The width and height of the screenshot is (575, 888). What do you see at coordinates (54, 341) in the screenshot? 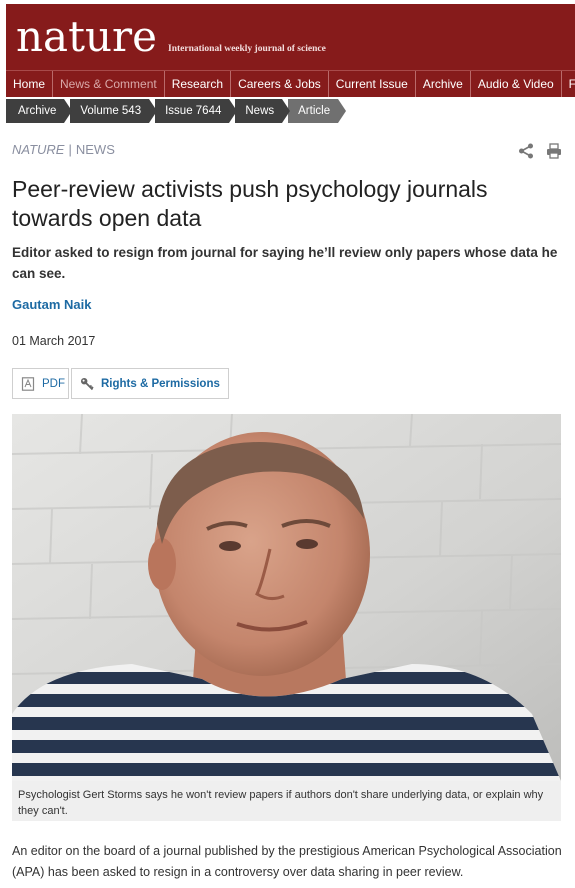
I see `publication-date: 01 March 2017` at bounding box center [54, 341].